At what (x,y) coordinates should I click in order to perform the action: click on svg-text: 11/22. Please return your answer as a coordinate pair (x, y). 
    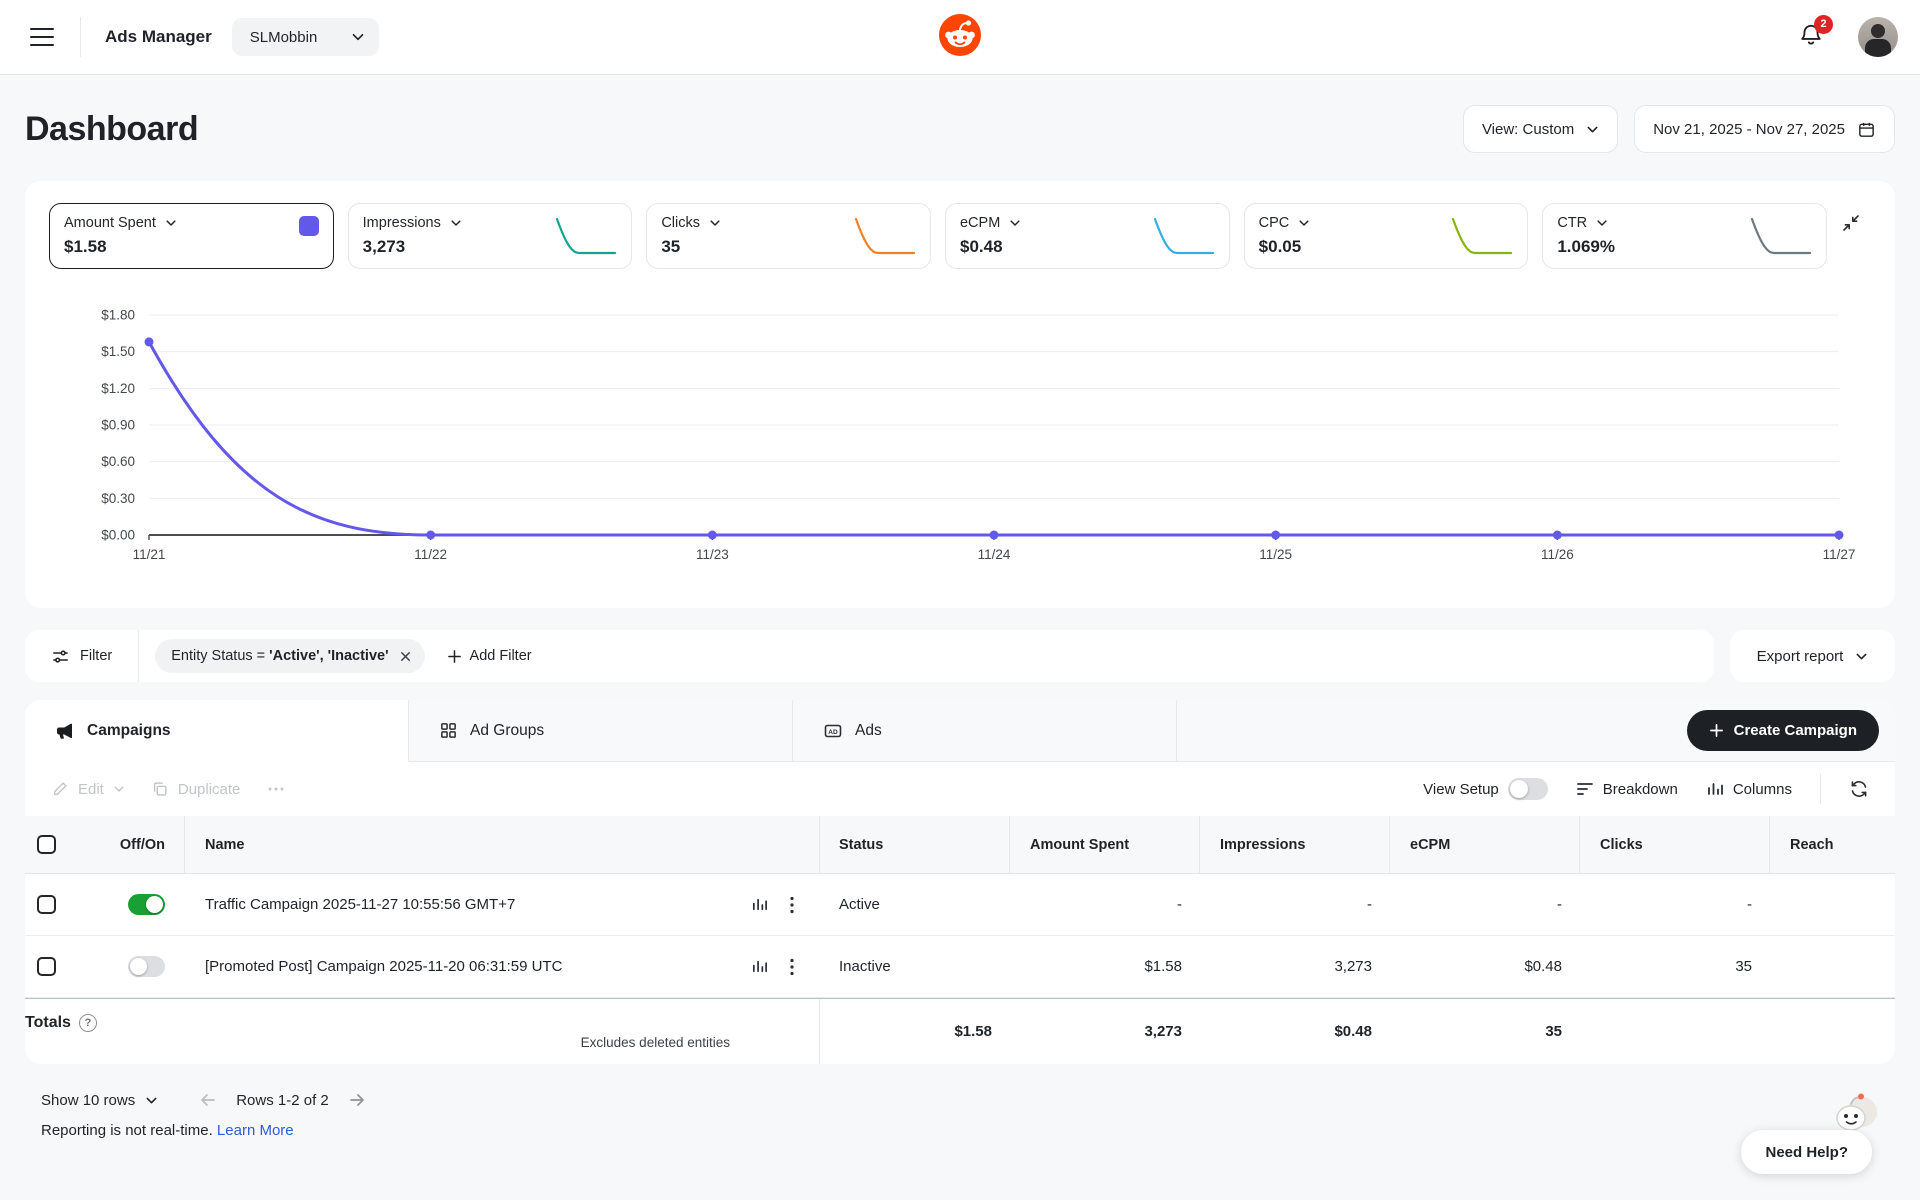
    Looking at the image, I should click on (430, 554).